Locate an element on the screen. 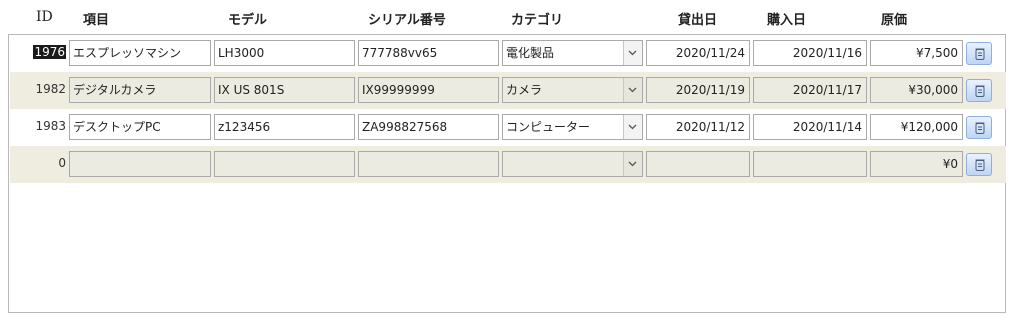 The width and height of the screenshot is (1024, 325). category-select: コンピューター is located at coordinates (572, 127).